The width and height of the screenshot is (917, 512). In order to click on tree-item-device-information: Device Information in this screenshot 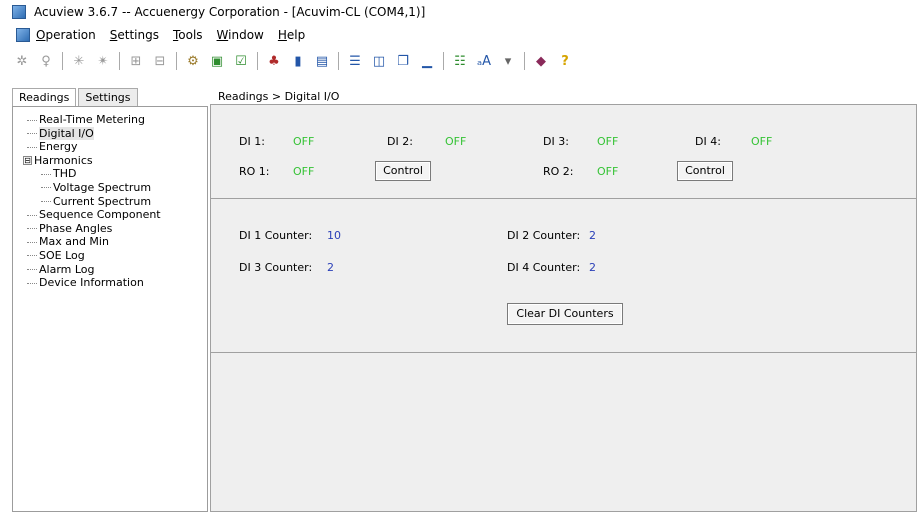, I will do `click(110, 283)`.